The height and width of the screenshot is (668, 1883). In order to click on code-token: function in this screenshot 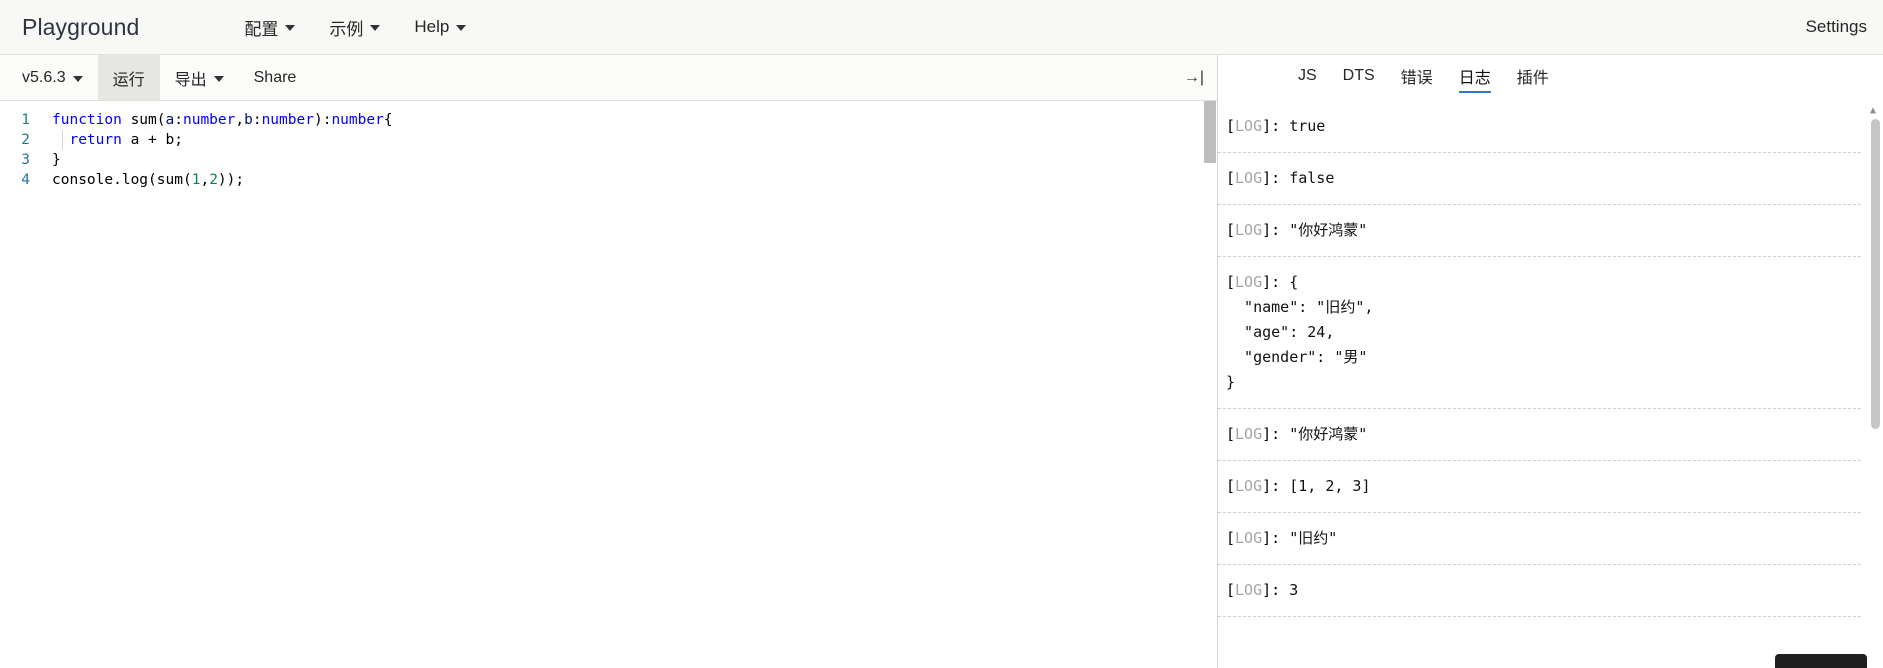, I will do `click(91, 120)`.